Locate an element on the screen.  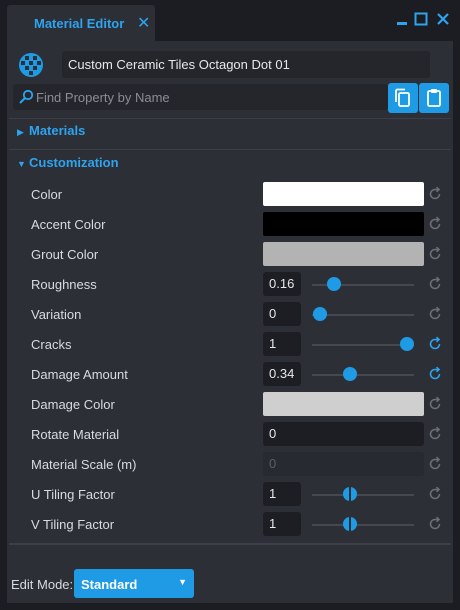
property-label: Material Scale (m) is located at coordinates (84, 464).